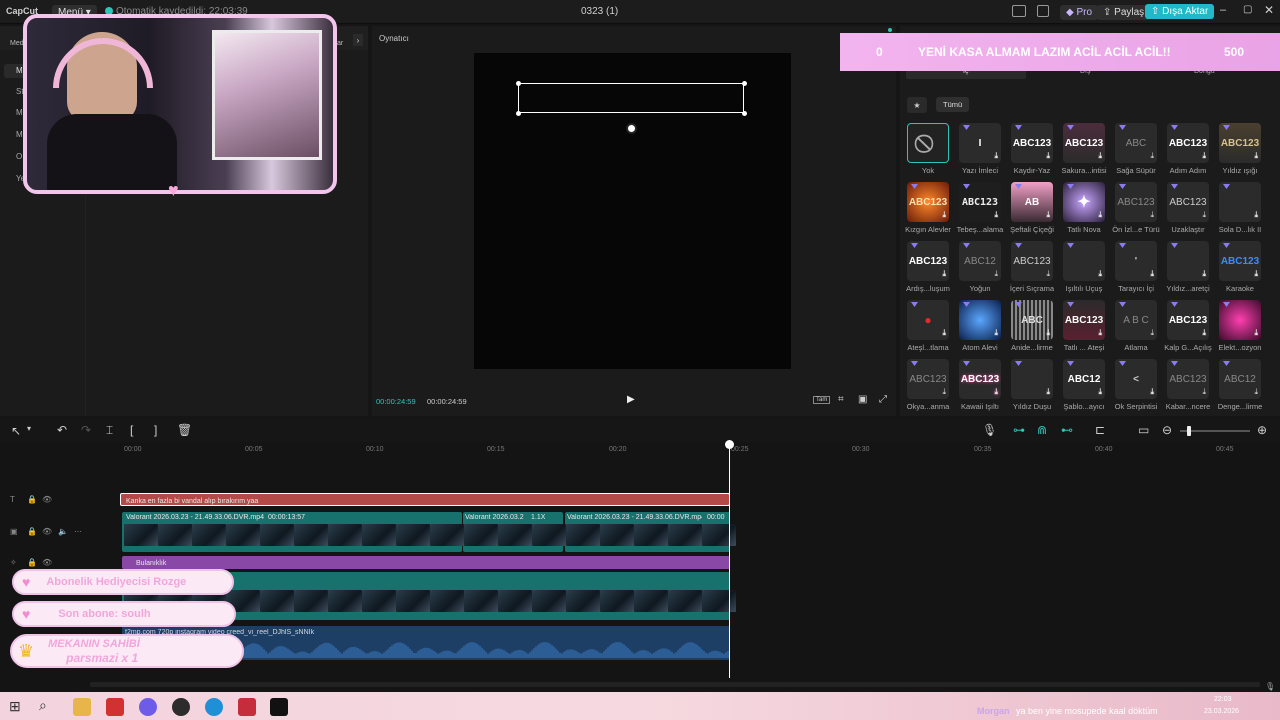 Image resolution: width=1280 pixels, height=720 pixels. Describe the element at coordinates (1270, 686) in the screenshot. I see `mic-small-icon: 🎙` at that location.